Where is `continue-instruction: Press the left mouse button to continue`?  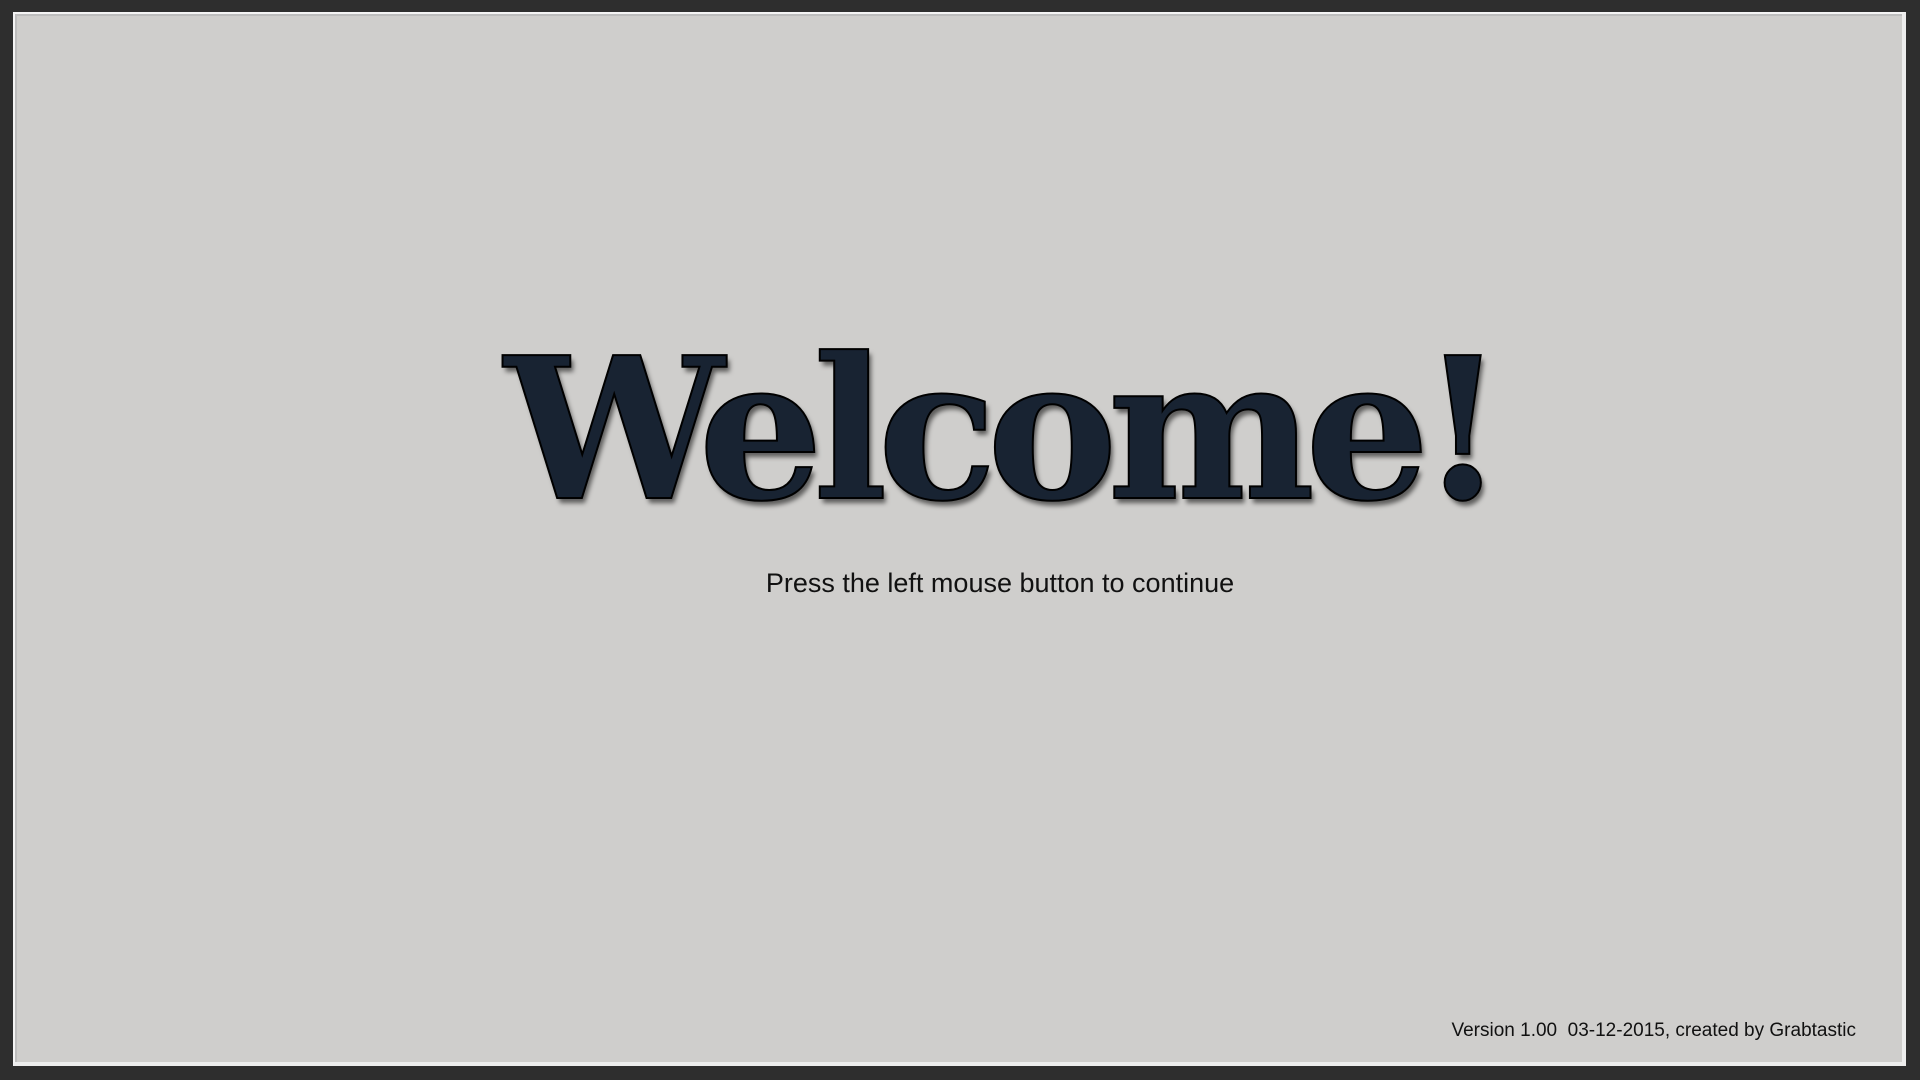 continue-instruction: Press the left mouse button to continue is located at coordinates (1000, 583).